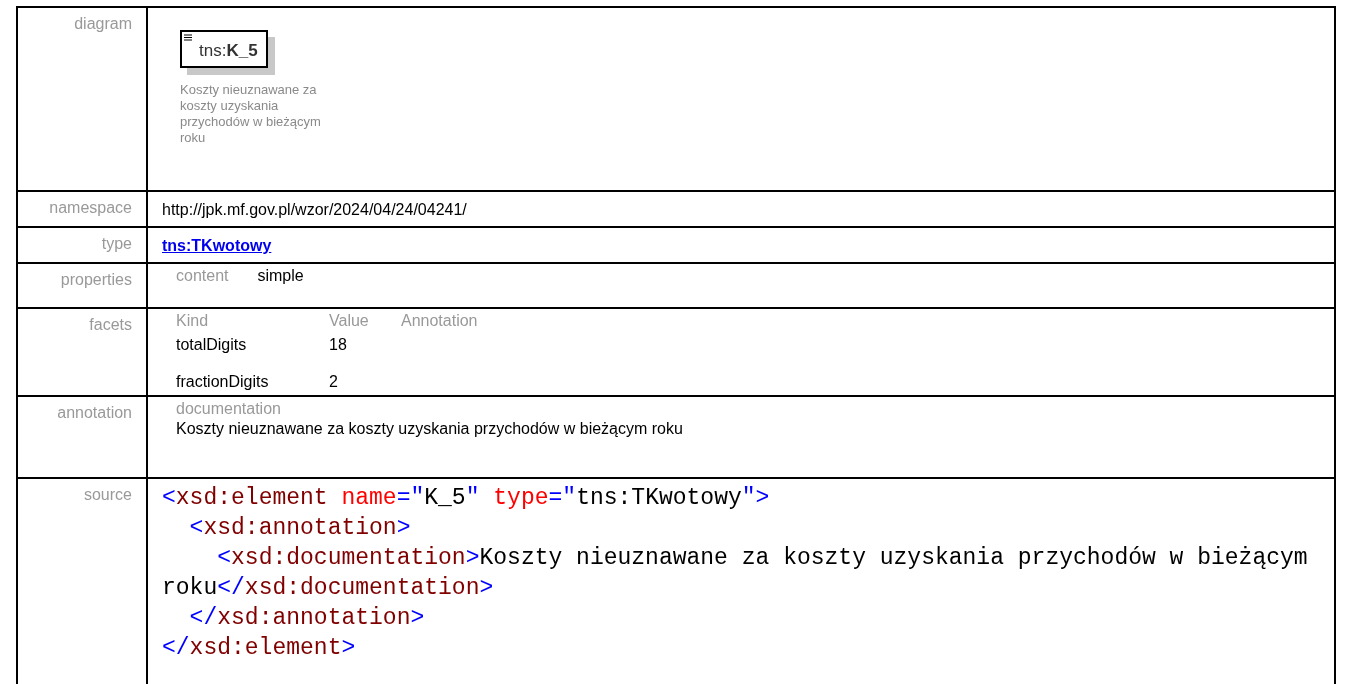 The width and height of the screenshot is (1348, 684). What do you see at coordinates (212, 345) in the screenshot?
I see `facet-kind: totalDigits` at bounding box center [212, 345].